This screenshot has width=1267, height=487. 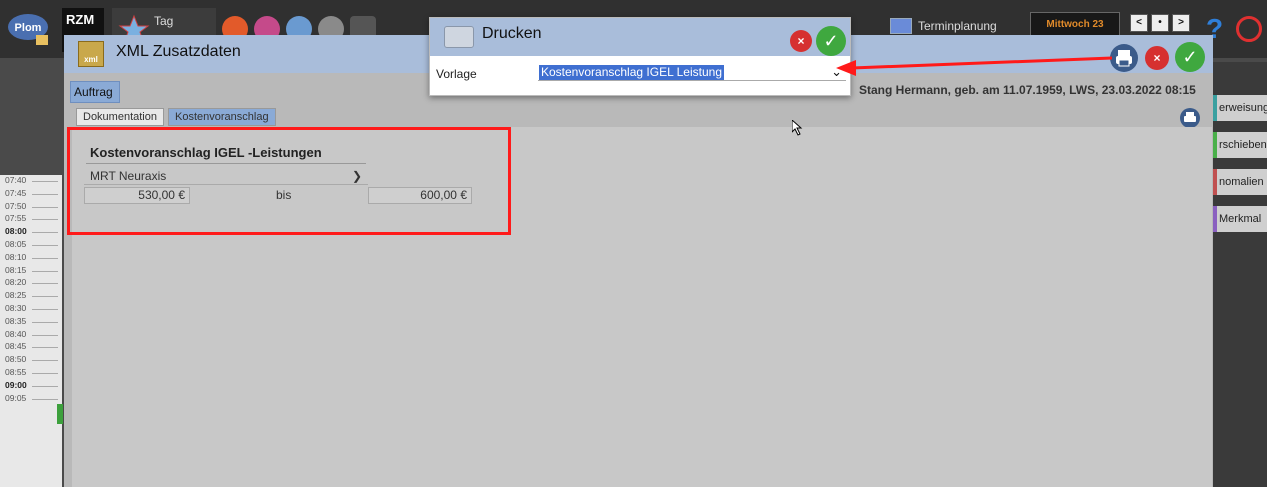 I want to click on vorlage-select: Kostenvoranschlag IGEL Leistung ⌄, so click(x=692, y=72).